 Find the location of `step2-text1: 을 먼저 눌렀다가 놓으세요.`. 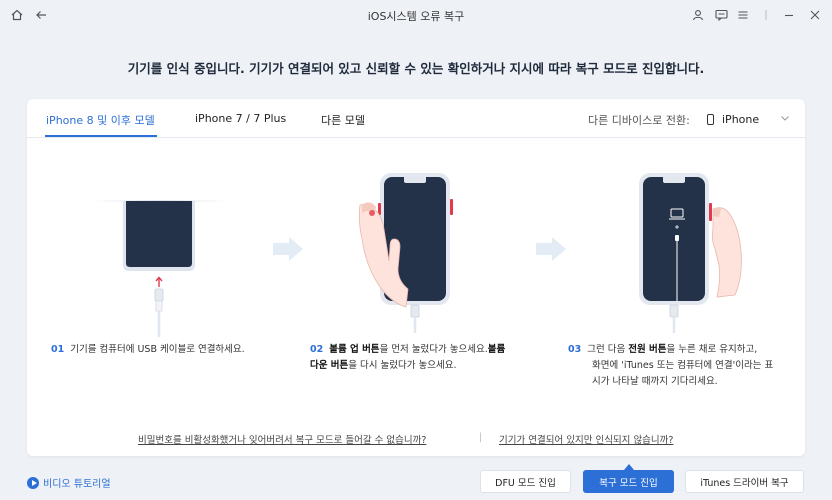

step2-text1: 을 먼저 눌렀다가 놓으세요. is located at coordinates (433, 349).